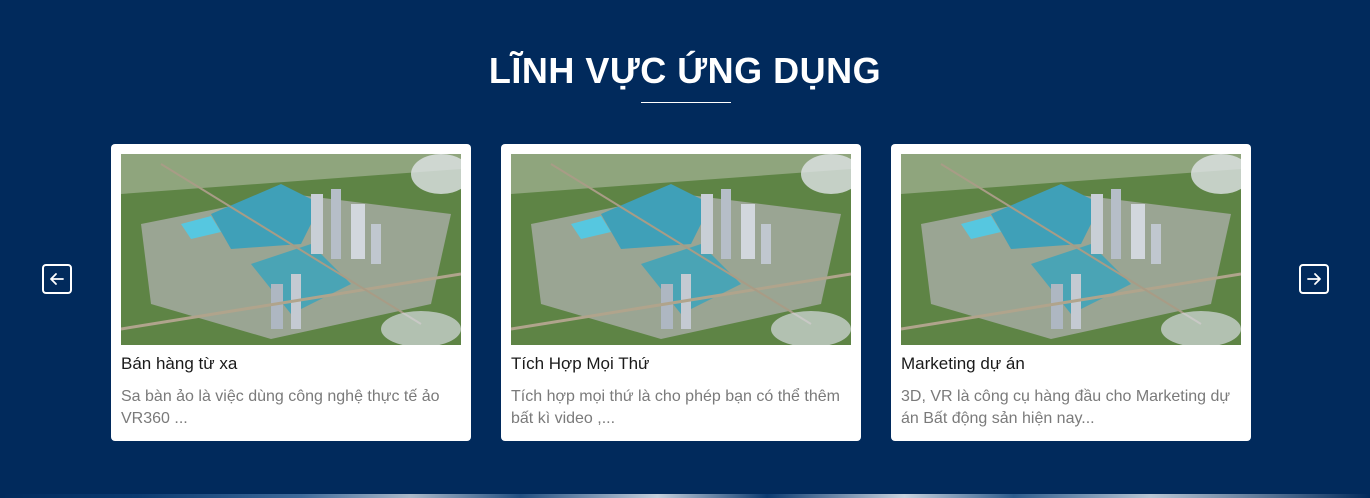 Image resolution: width=1370 pixels, height=498 pixels. Describe the element at coordinates (681, 364) in the screenshot. I see `card-title: Tích Hợp Mọi Thứ` at that location.